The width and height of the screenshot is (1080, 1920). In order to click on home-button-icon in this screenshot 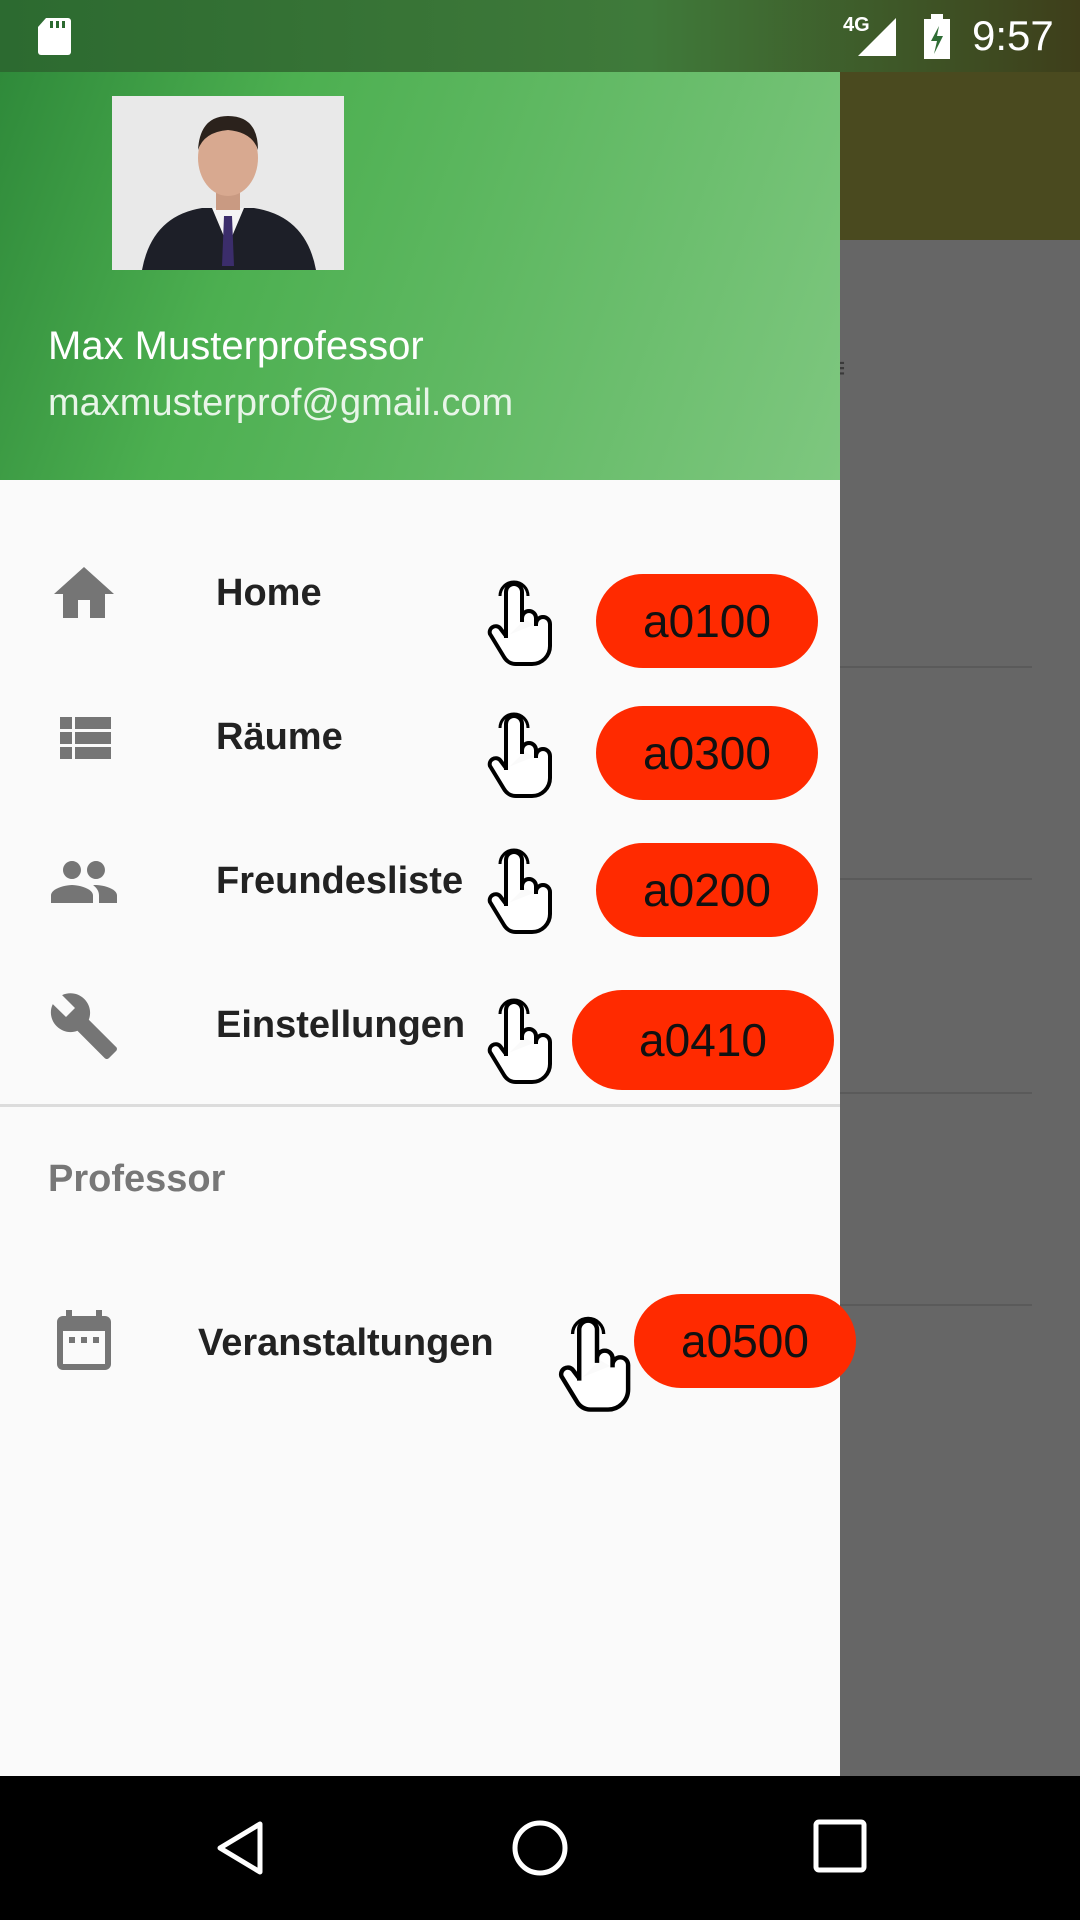, I will do `click(540, 1848)`.